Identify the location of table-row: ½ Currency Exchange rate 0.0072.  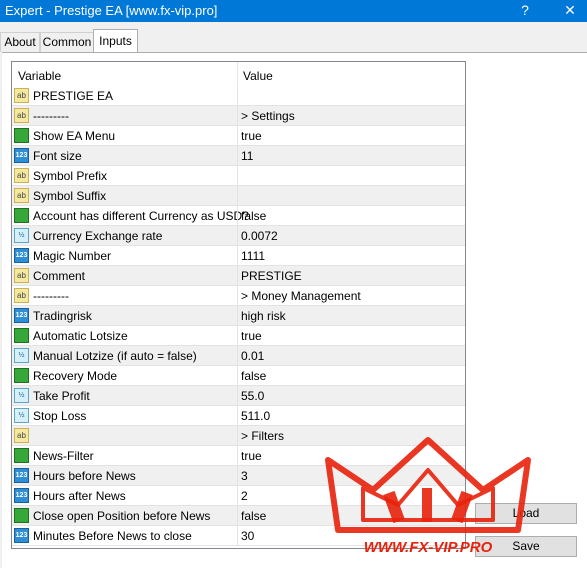
(238, 236).